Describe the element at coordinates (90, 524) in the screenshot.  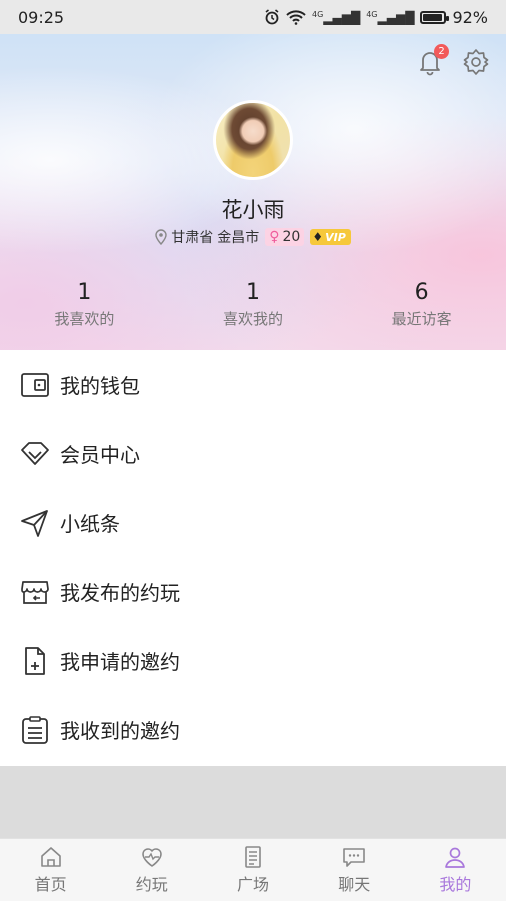
I see `menu-item-label: 小纸条` at that location.